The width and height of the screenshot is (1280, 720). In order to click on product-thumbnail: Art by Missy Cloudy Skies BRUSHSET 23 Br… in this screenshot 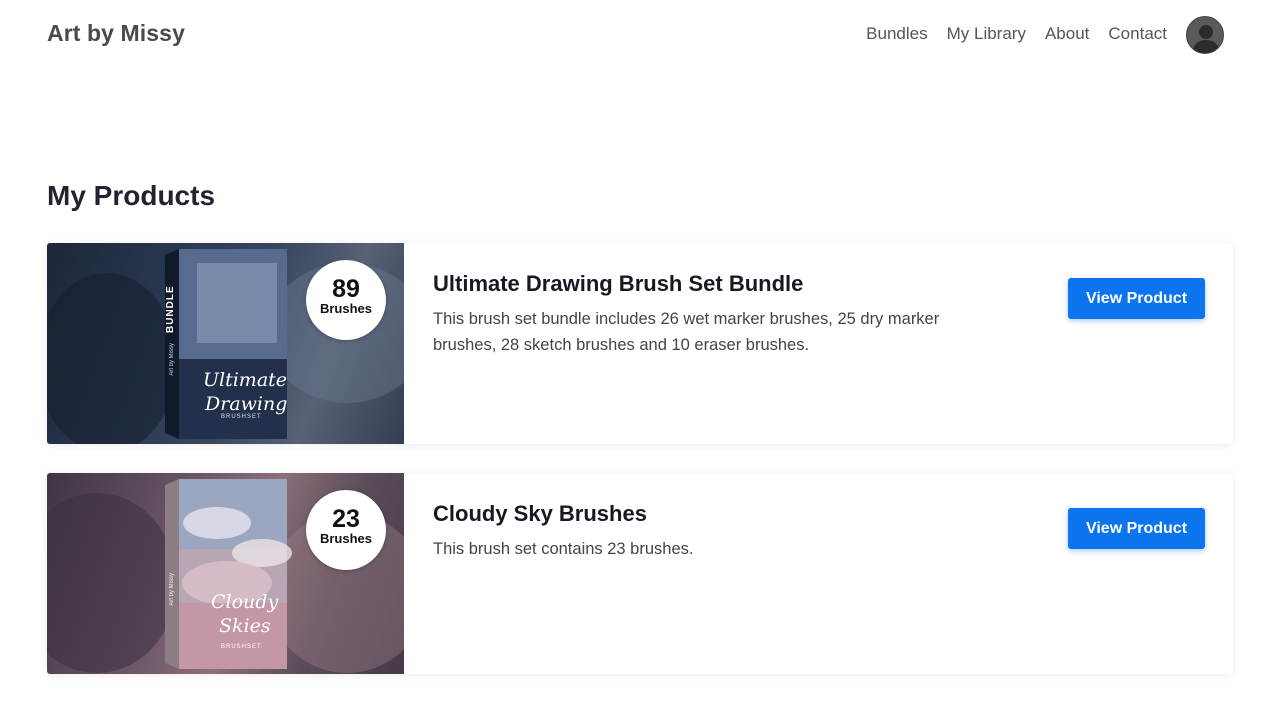, I will do `click(225, 573)`.